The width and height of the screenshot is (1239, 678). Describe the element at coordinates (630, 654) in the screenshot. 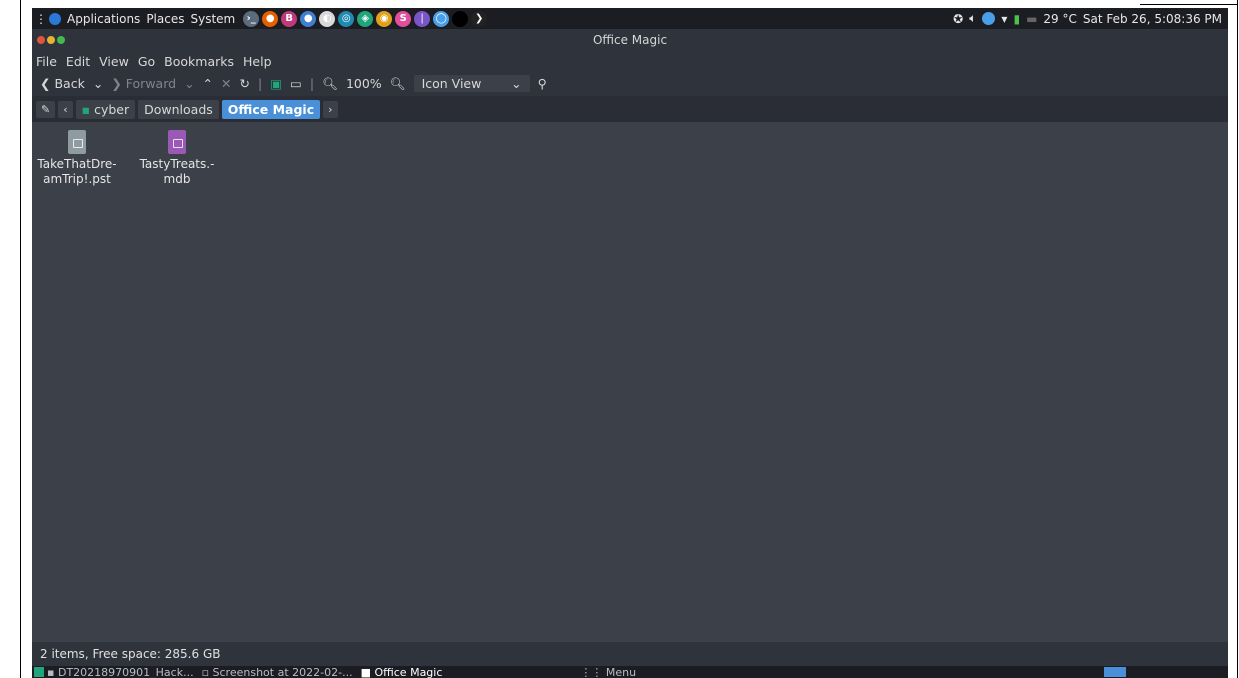

I see `status-bar: 2 items, Free space: 285.6 GB` at that location.